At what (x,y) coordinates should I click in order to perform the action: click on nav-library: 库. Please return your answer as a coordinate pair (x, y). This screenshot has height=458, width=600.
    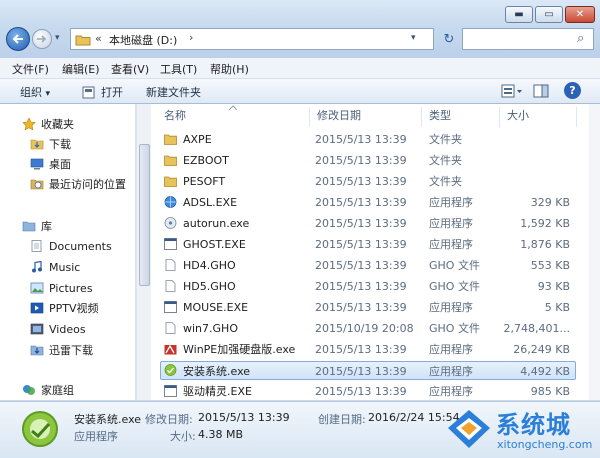
    Looking at the image, I should click on (37, 226).